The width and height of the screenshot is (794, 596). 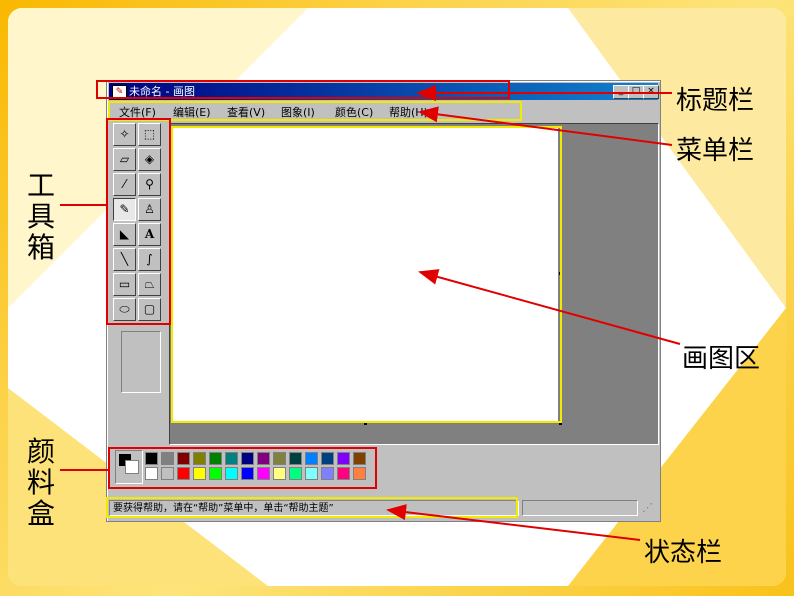 I want to click on label-status-bar: 状态栏, so click(x=683, y=553).